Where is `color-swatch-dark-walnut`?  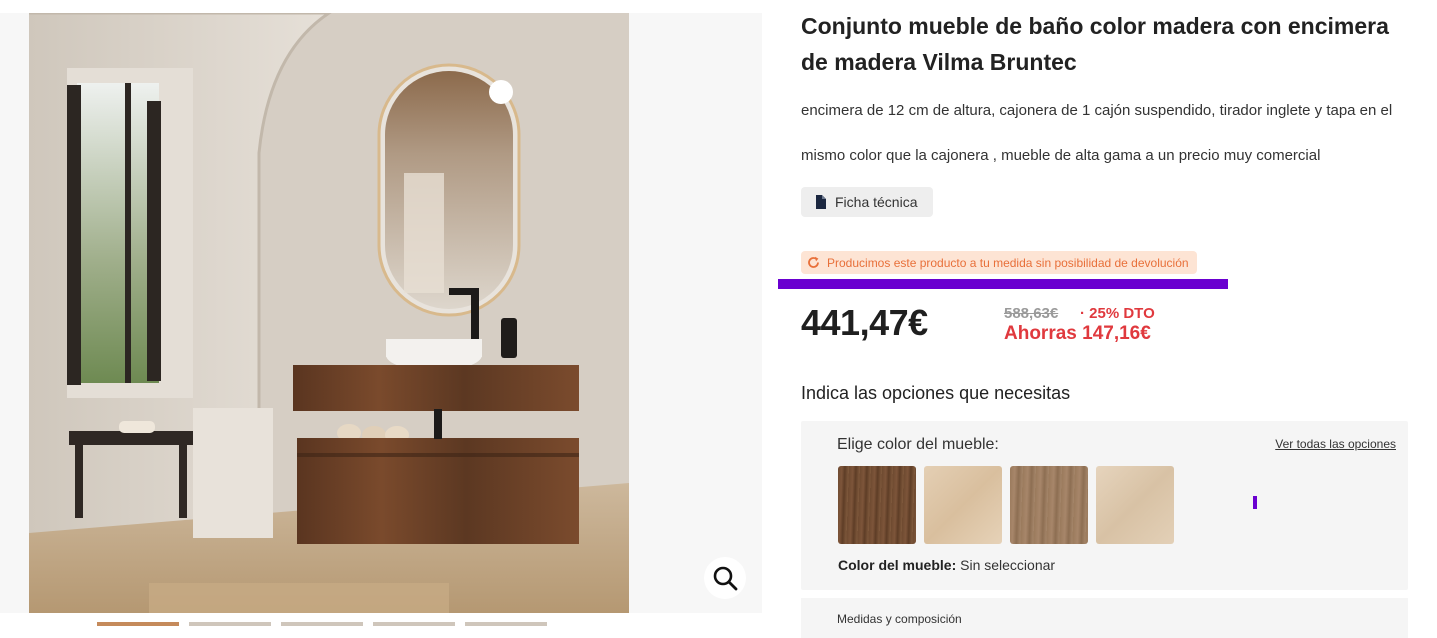 color-swatch-dark-walnut is located at coordinates (877, 505).